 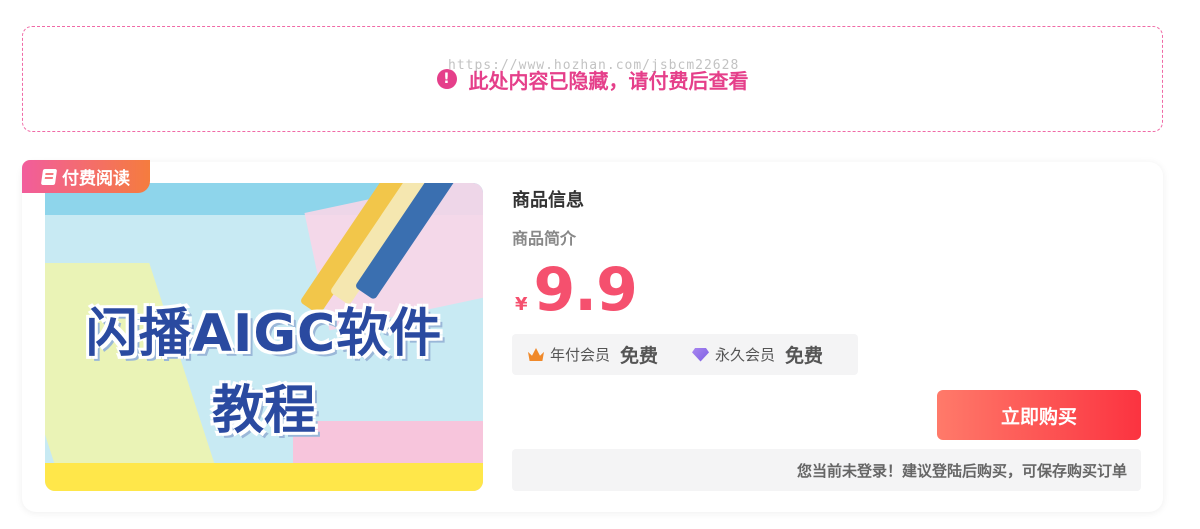 I want to click on member-lifetime-value: 免费, so click(x=804, y=356).